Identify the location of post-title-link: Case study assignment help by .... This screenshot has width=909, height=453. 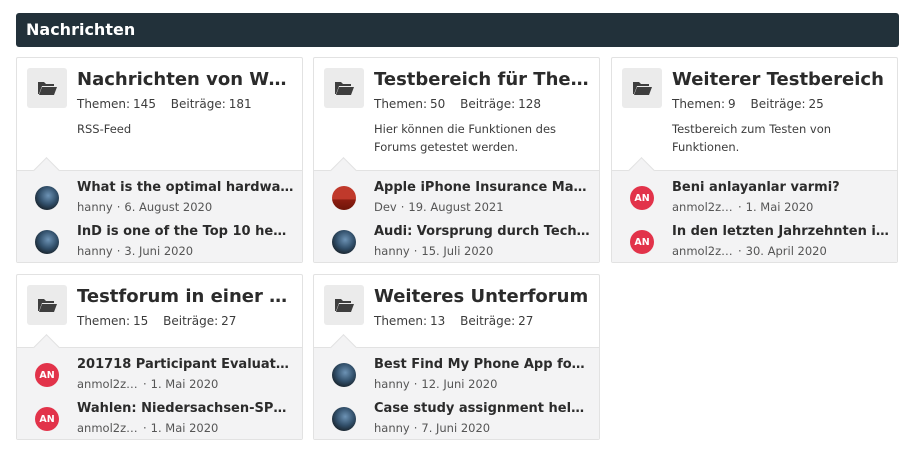
(482, 409).